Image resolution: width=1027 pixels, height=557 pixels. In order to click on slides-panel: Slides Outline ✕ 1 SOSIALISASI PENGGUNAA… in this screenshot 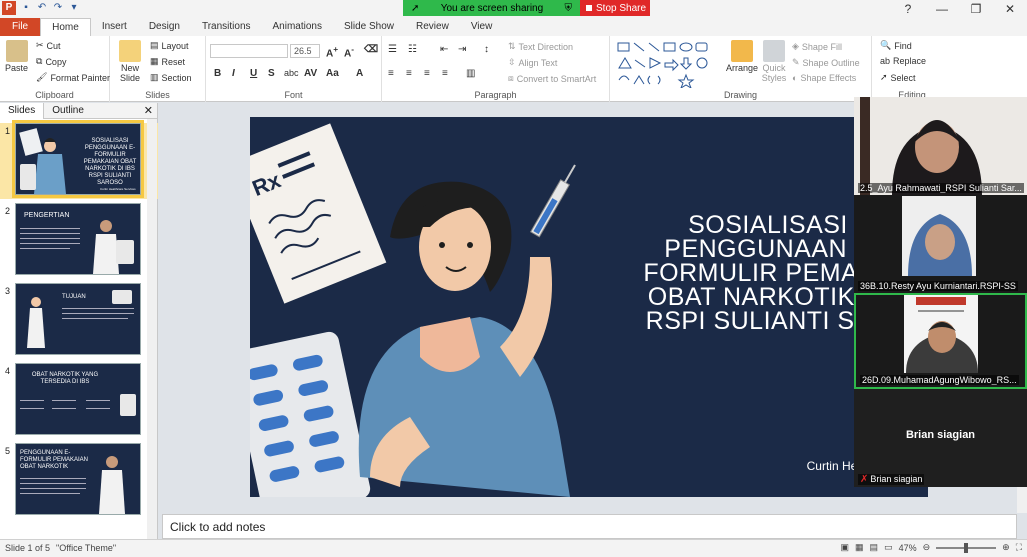, I will do `click(79, 320)`.